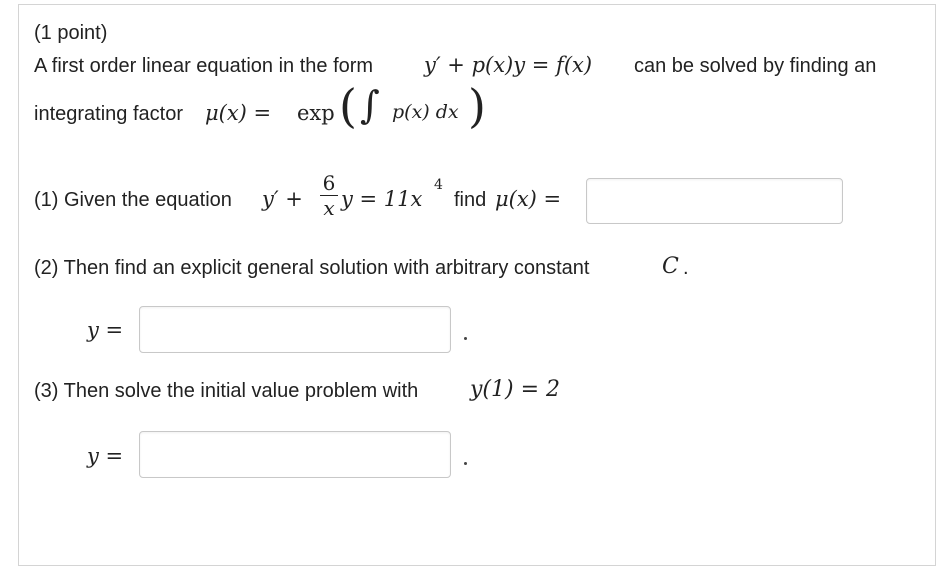 The width and height of the screenshot is (946, 566). I want to click on part1-fraction: 6 x, so click(329, 195).